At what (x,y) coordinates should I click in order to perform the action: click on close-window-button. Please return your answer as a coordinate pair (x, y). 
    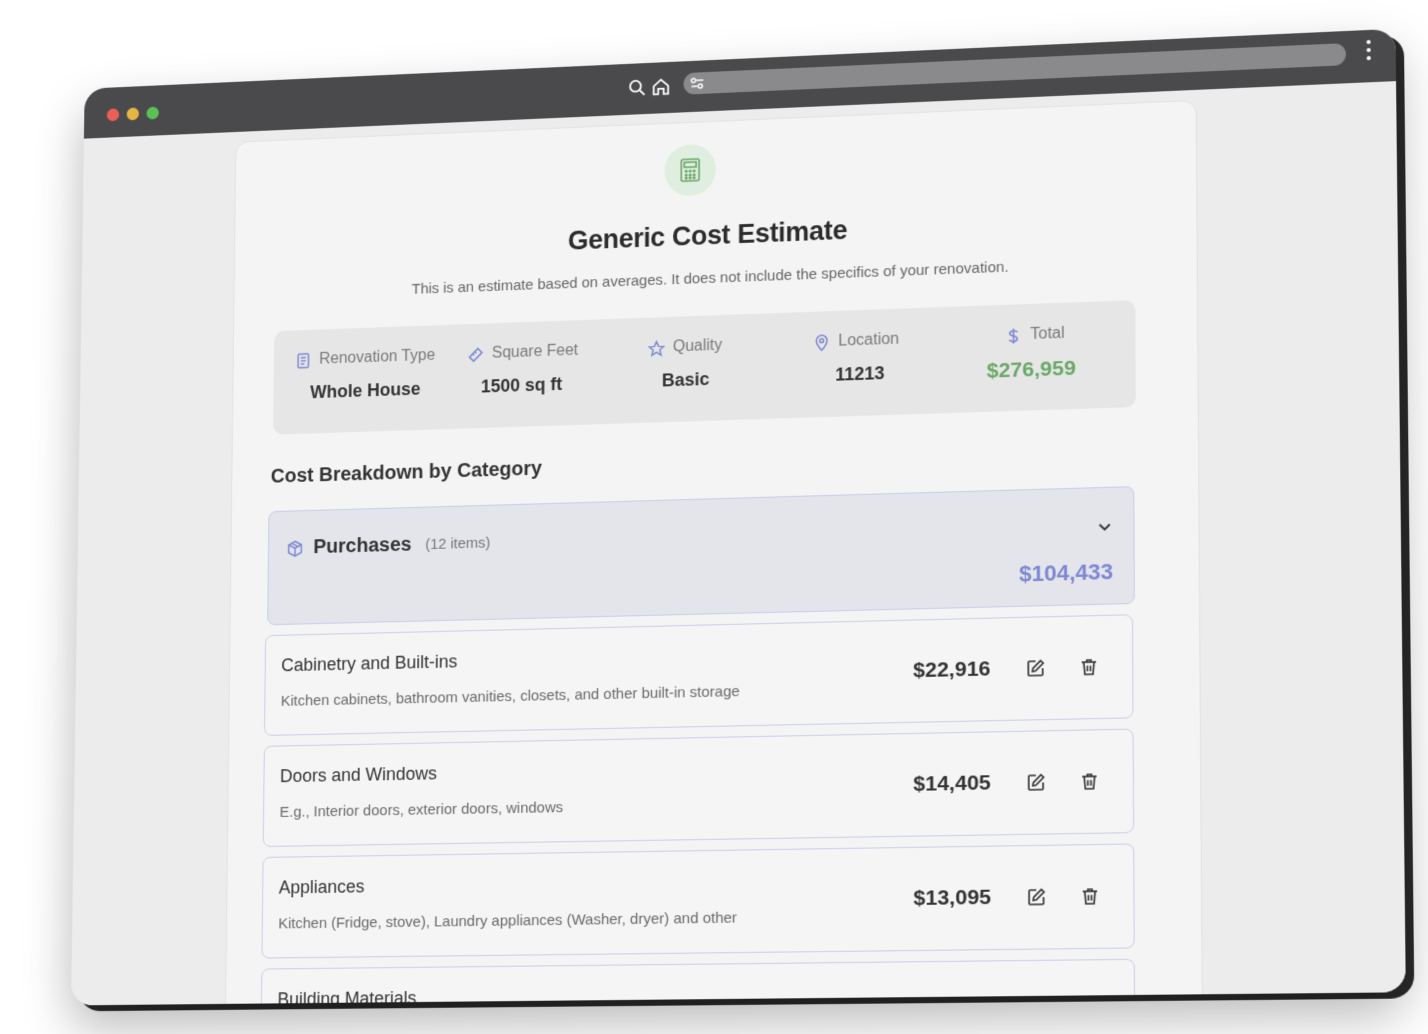
    Looking at the image, I should click on (113, 114).